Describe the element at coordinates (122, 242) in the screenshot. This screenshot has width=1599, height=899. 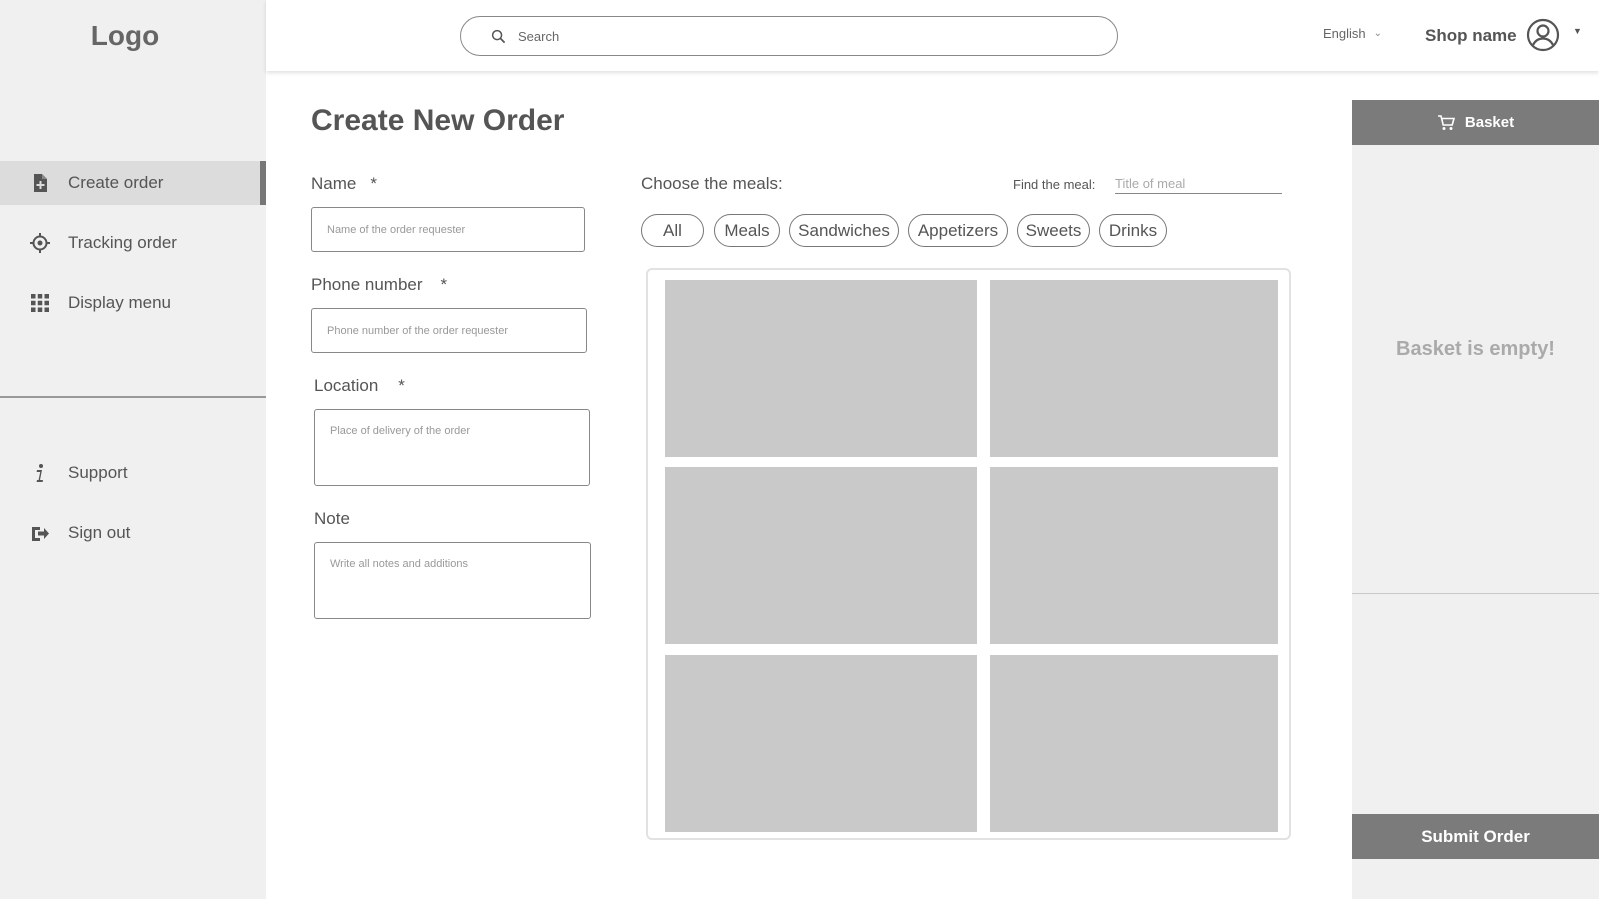
I see `sidebar-item-label: Tracking order` at that location.